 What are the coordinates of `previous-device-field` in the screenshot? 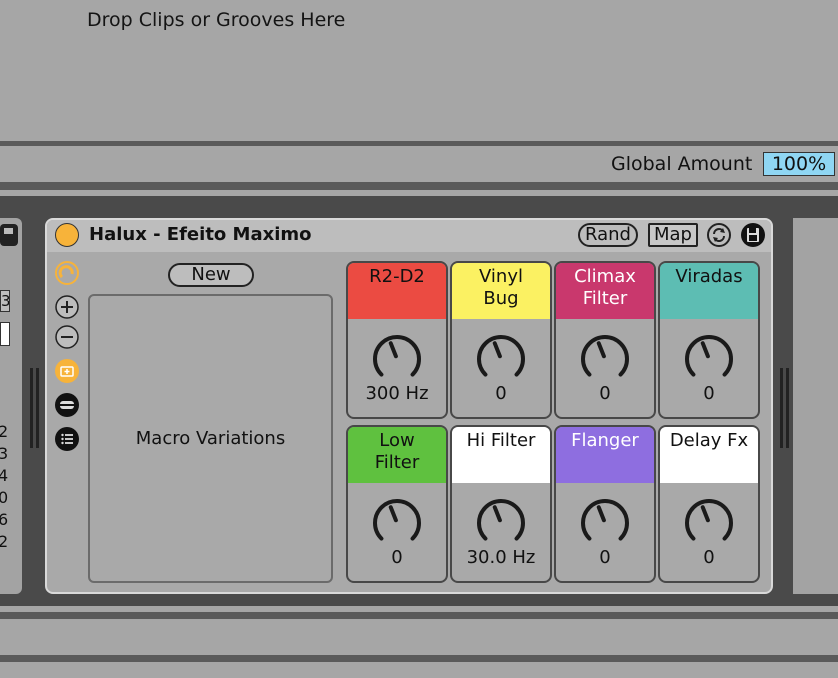 It's located at (5, 334).